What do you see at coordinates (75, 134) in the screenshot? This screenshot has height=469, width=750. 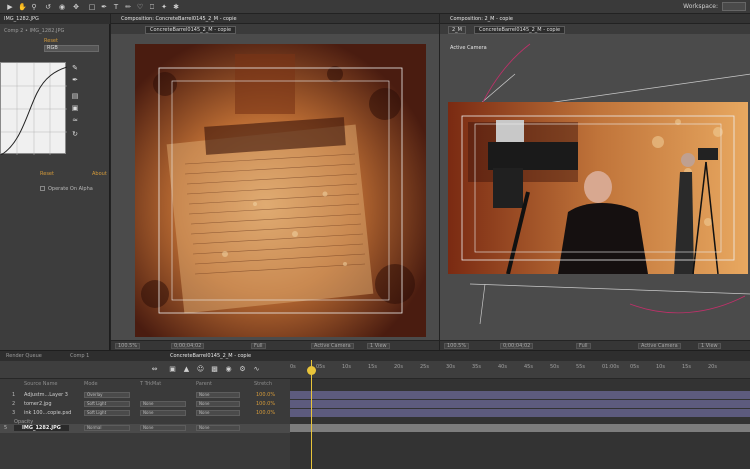 I see `reset-curve-icon: ↻` at bounding box center [75, 134].